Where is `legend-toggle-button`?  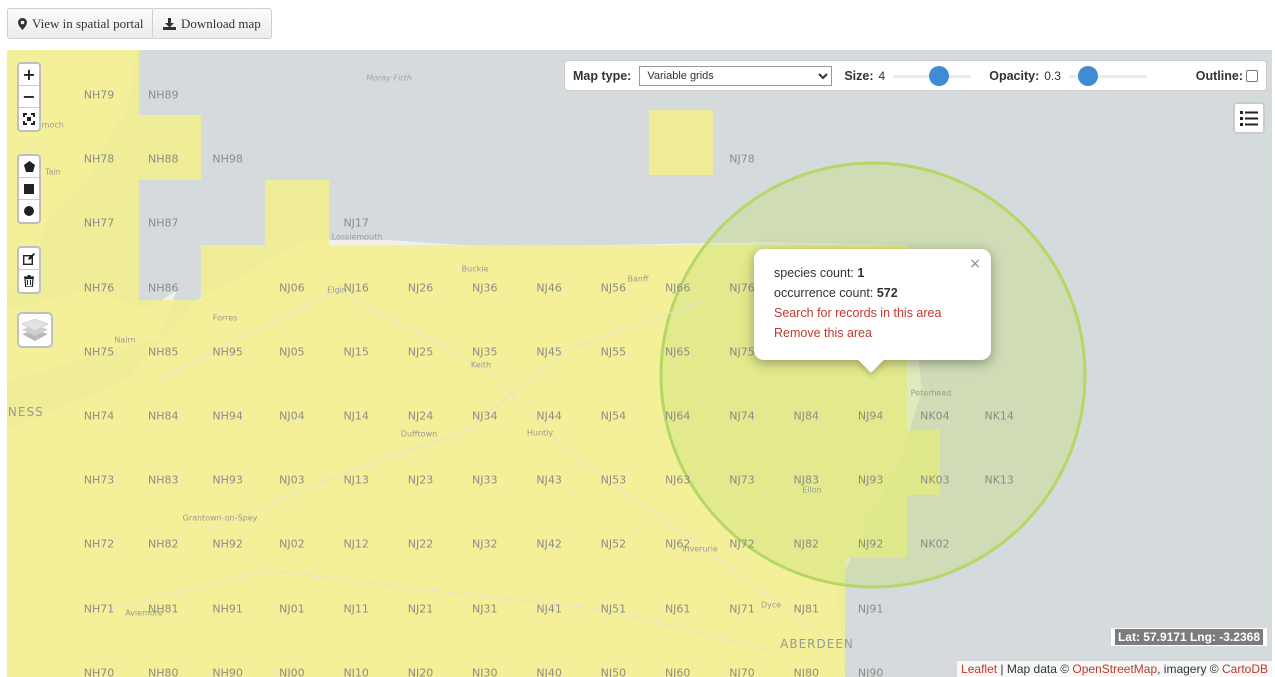 legend-toggle-button is located at coordinates (1249, 118).